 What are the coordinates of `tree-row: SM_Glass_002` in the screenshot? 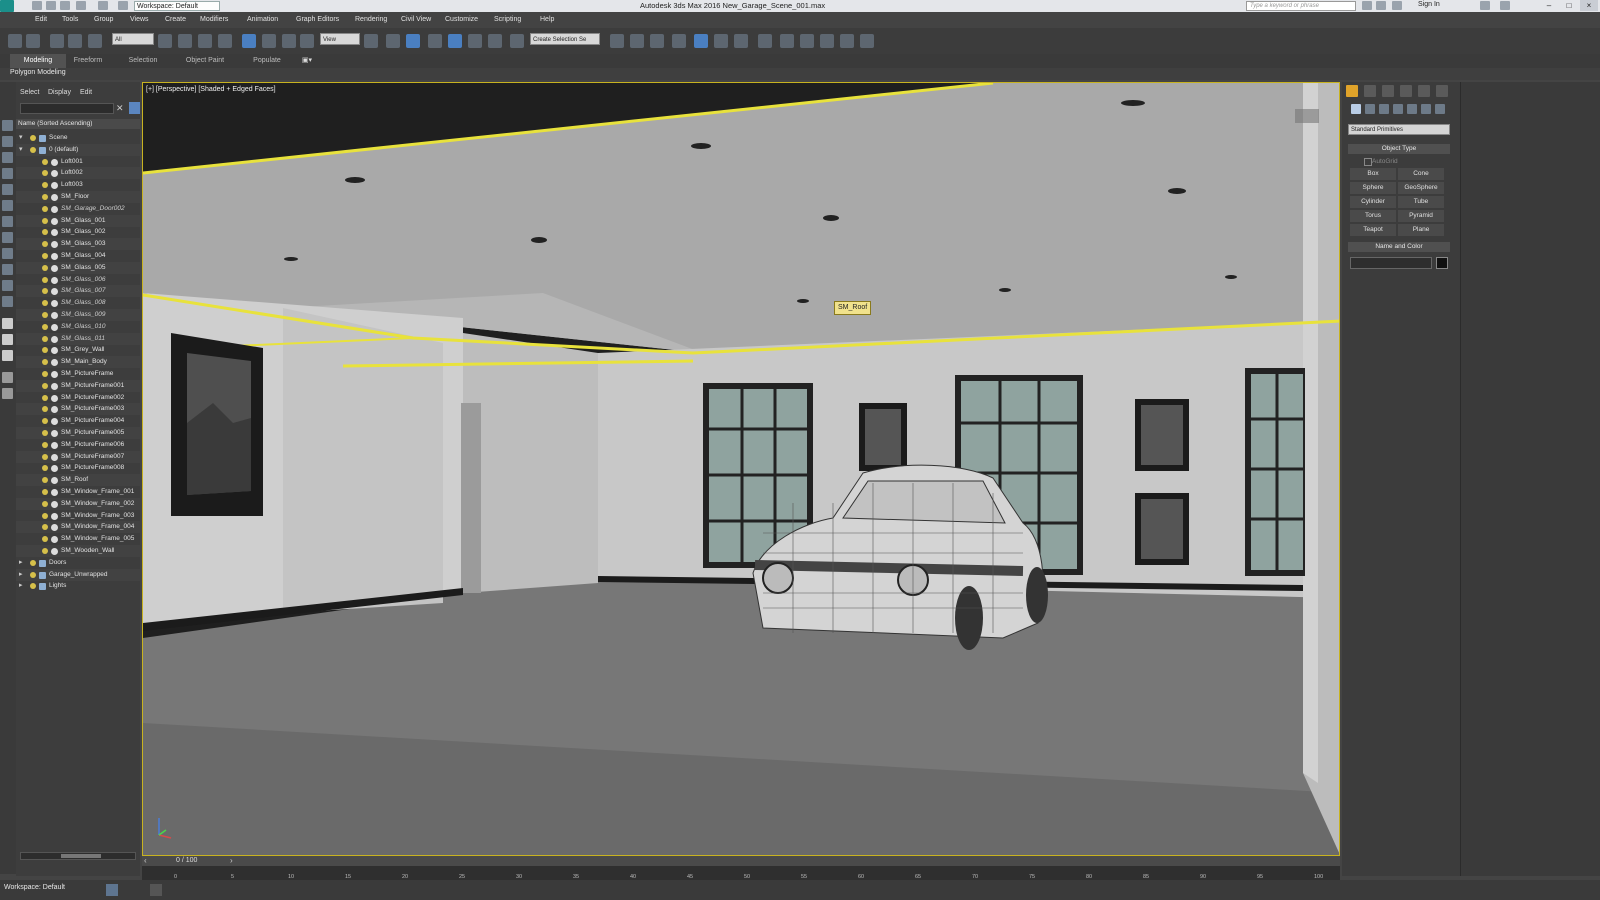 It's located at (78, 232).